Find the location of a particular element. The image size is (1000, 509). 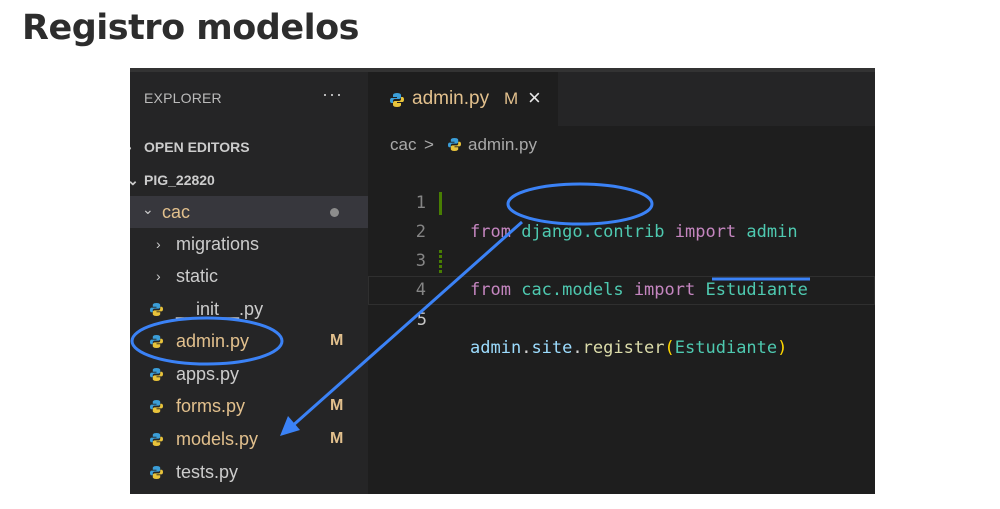

file-admin: admin.py M is located at coordinates (249, 341).